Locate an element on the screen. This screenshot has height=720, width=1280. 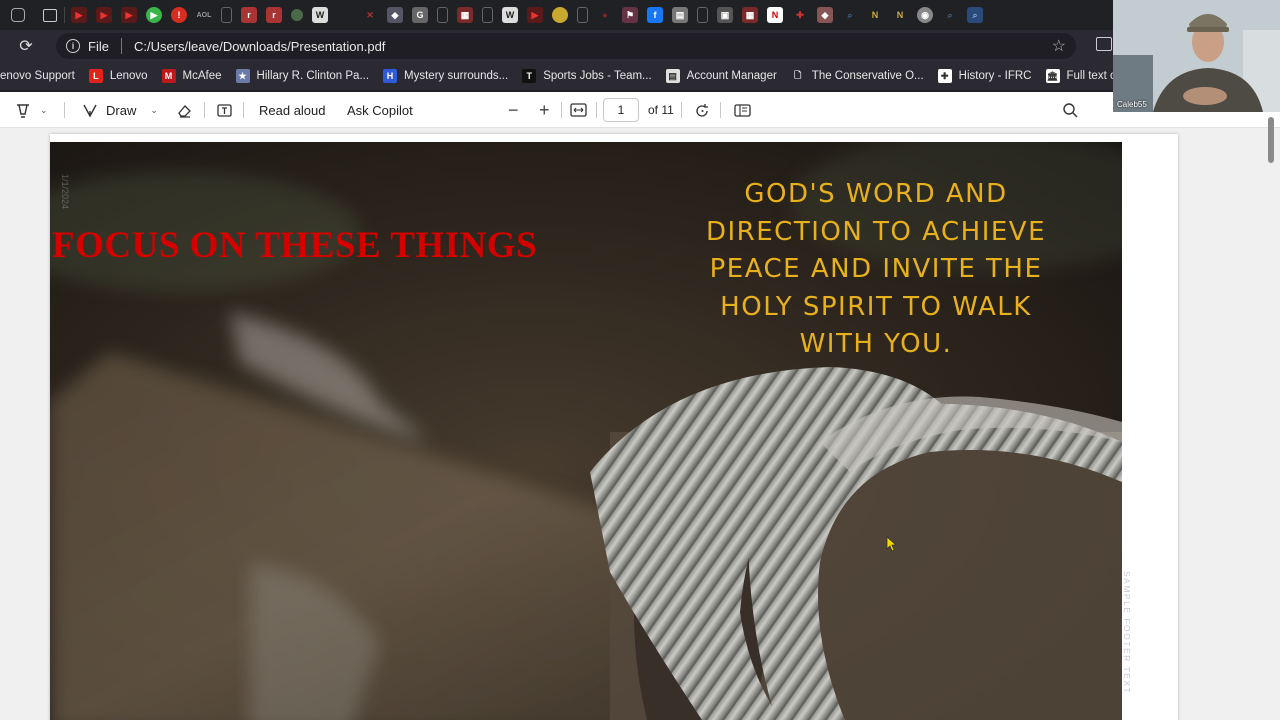
text-box-button is located at coordinates (224, 110).